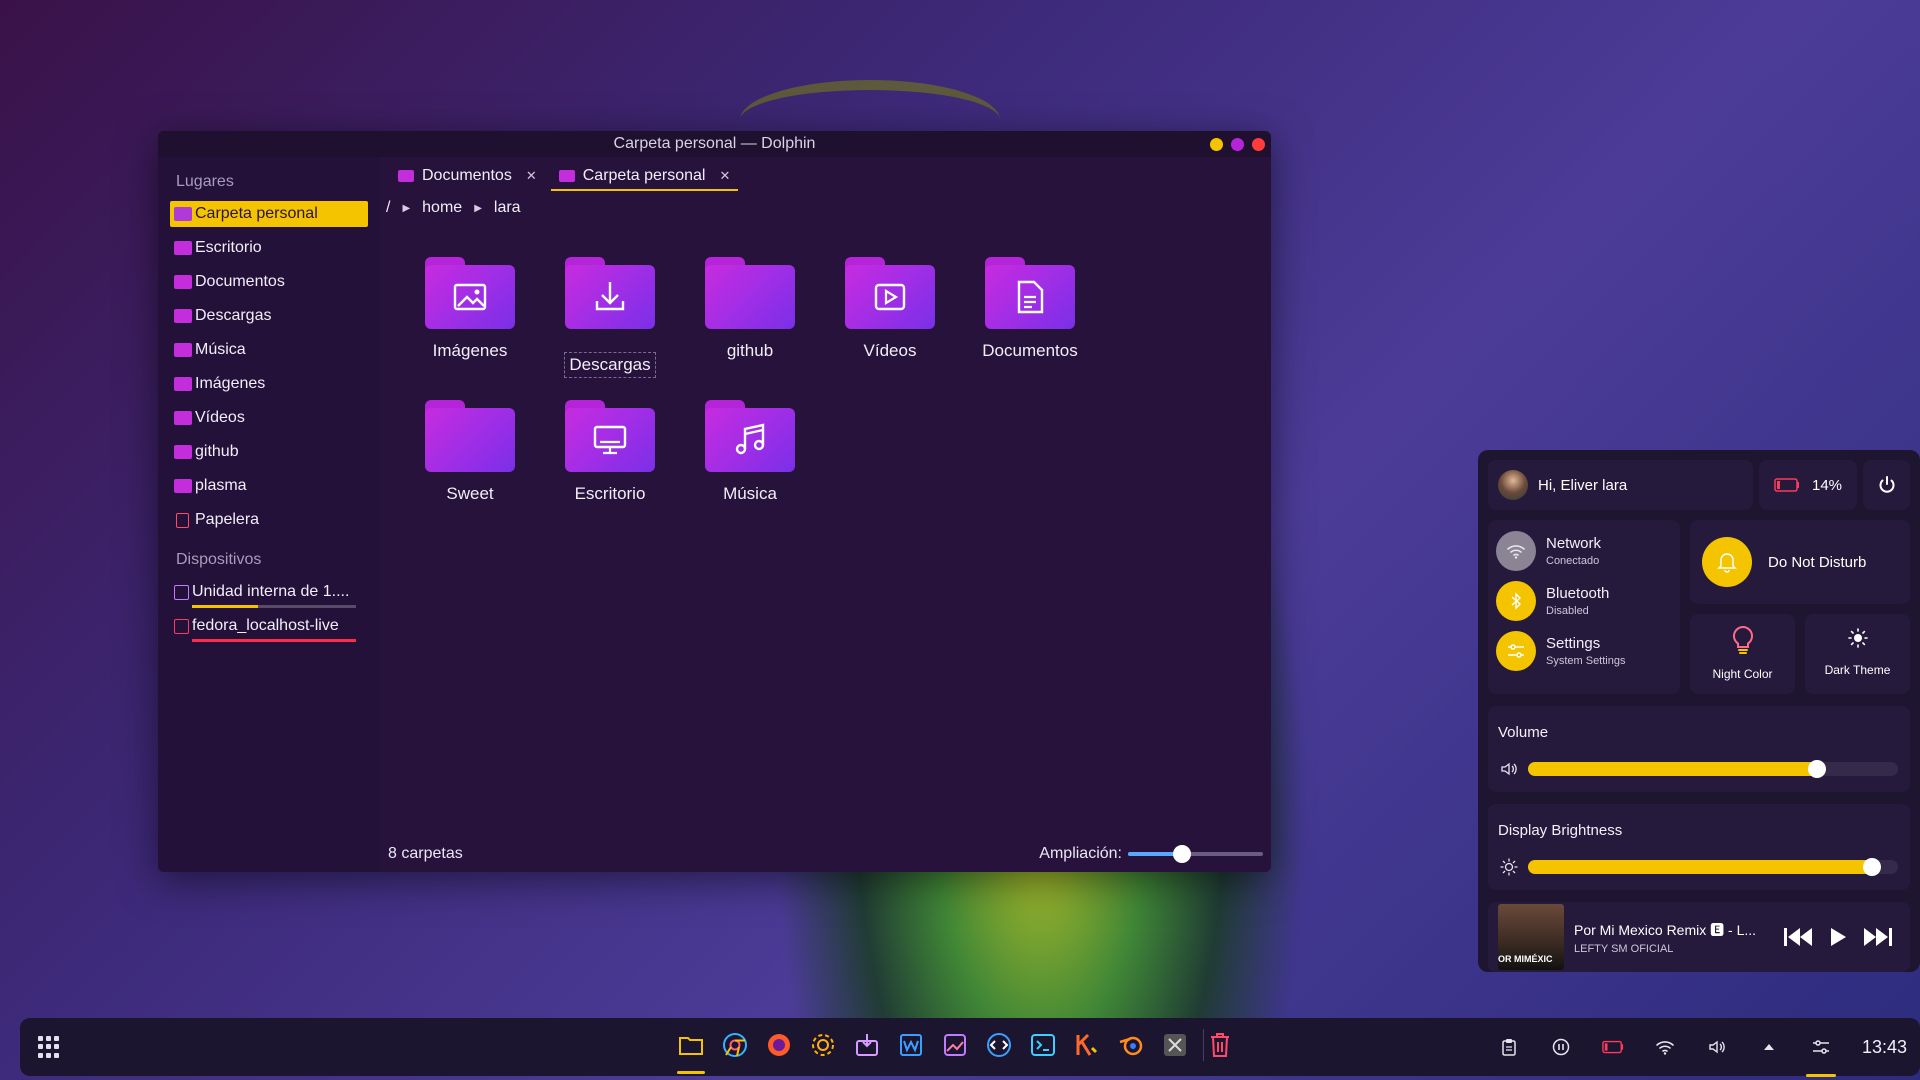  What do you see at coordinates (1043, 1045) in the screenshot?
I see `terminal-icon` at bounding box center [1043, 1045].